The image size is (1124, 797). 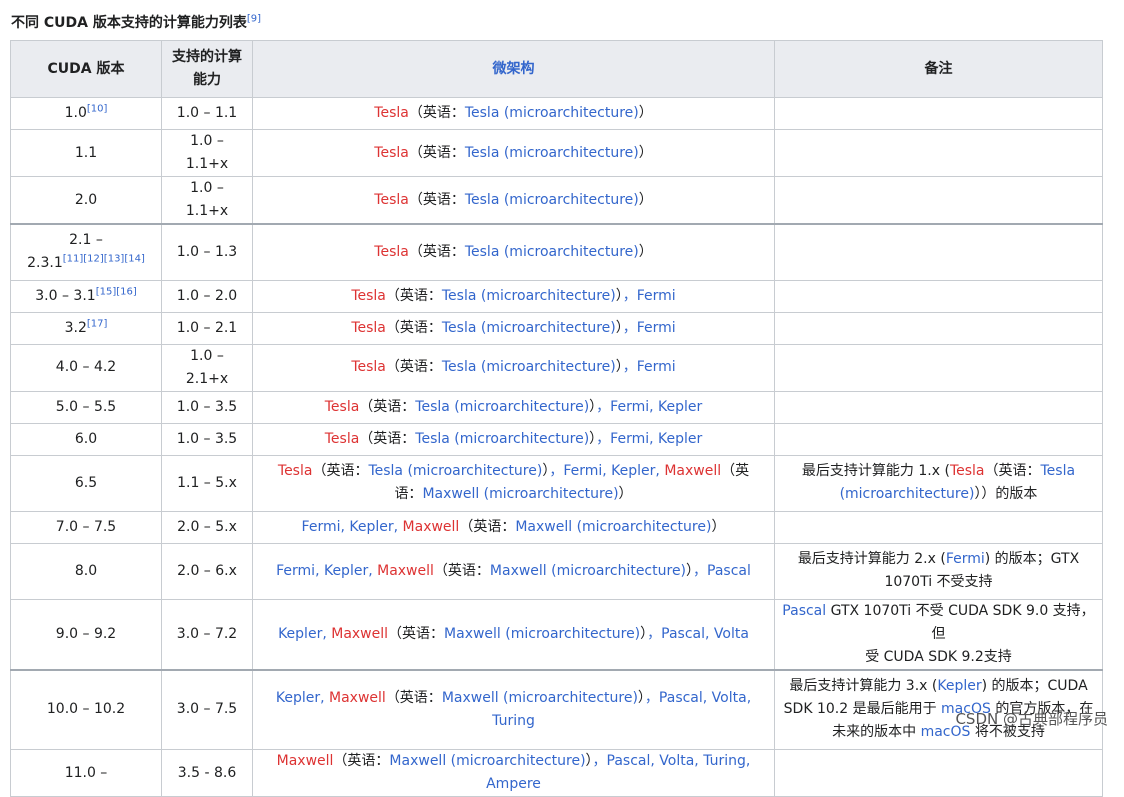 What do you see at coordinates (116, 291) in the screenshot?
I see `ref-link: [15][16]` at bounding box center [116, 291].